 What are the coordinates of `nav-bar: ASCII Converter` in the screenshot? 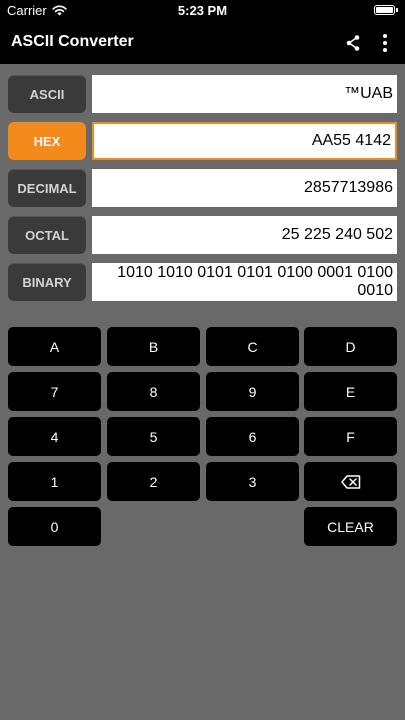 It's located at (202, 43).